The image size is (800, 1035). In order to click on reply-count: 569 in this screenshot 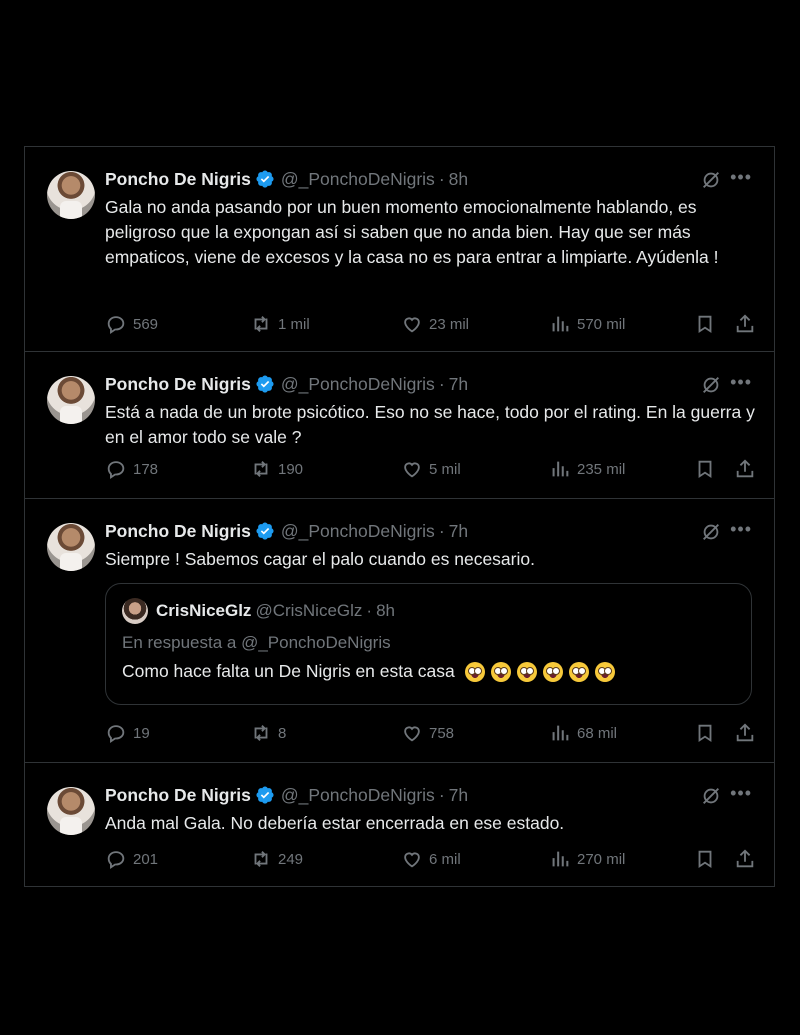, I will do `click(146, 324)`.